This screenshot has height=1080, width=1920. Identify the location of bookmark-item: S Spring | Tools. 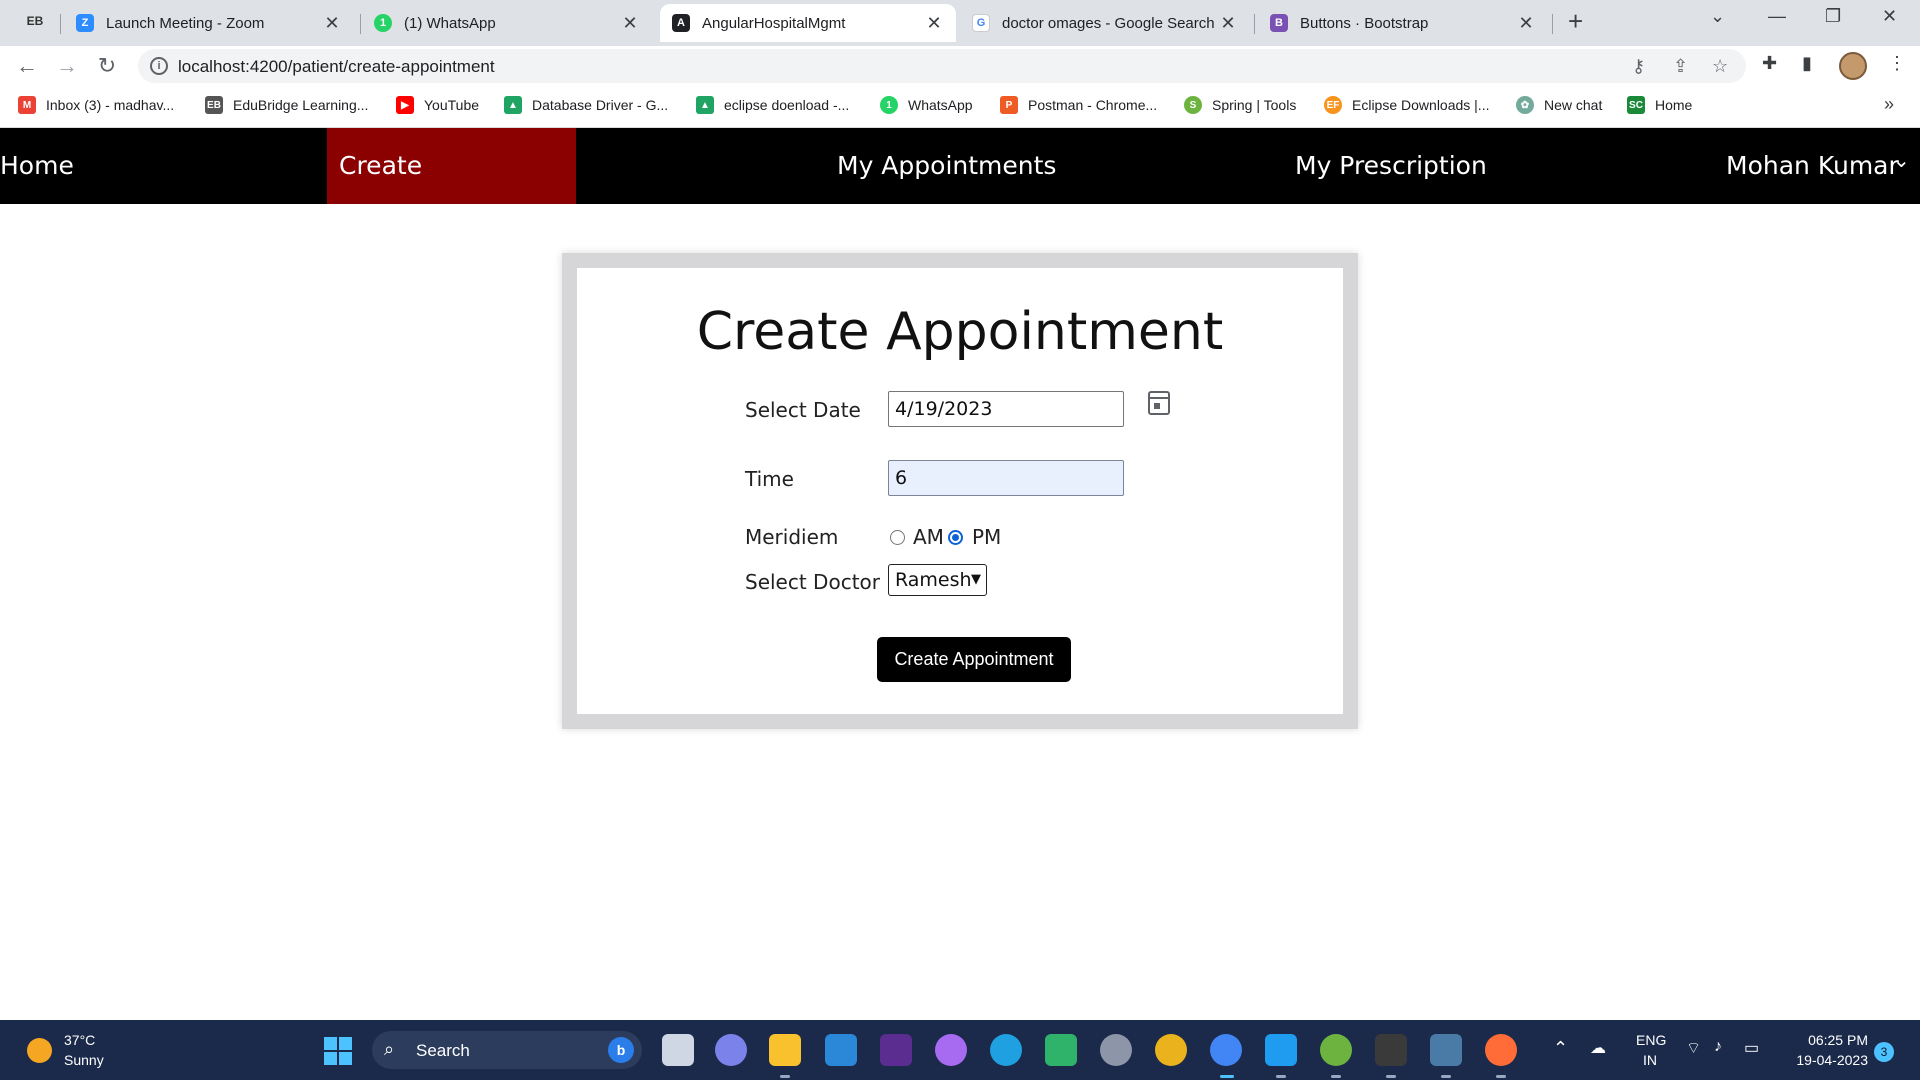
(1240, 105).